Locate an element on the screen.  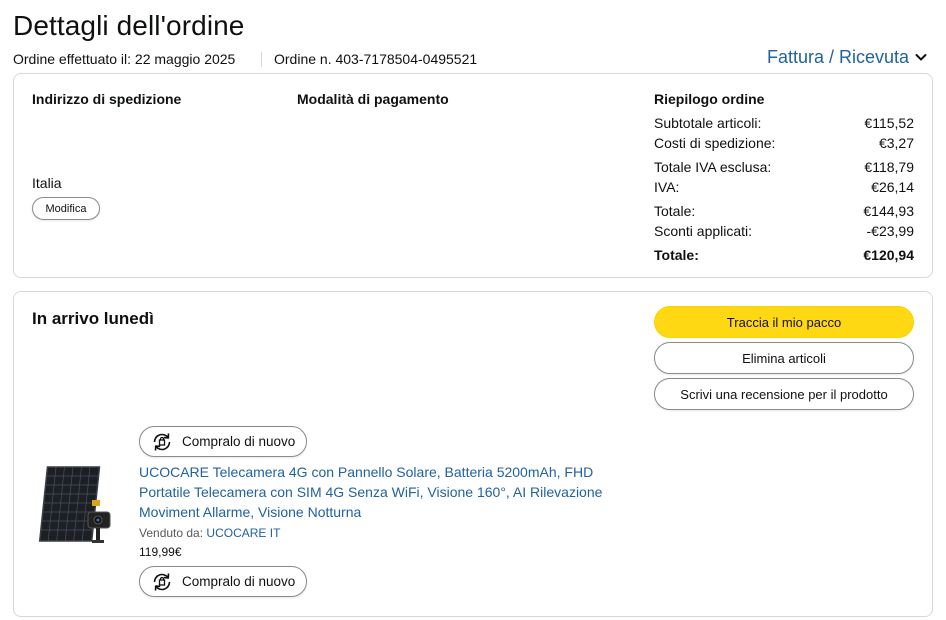
invoice-dropdown-link: Fattura / Ricevuta is located at coordinates (847, 57).